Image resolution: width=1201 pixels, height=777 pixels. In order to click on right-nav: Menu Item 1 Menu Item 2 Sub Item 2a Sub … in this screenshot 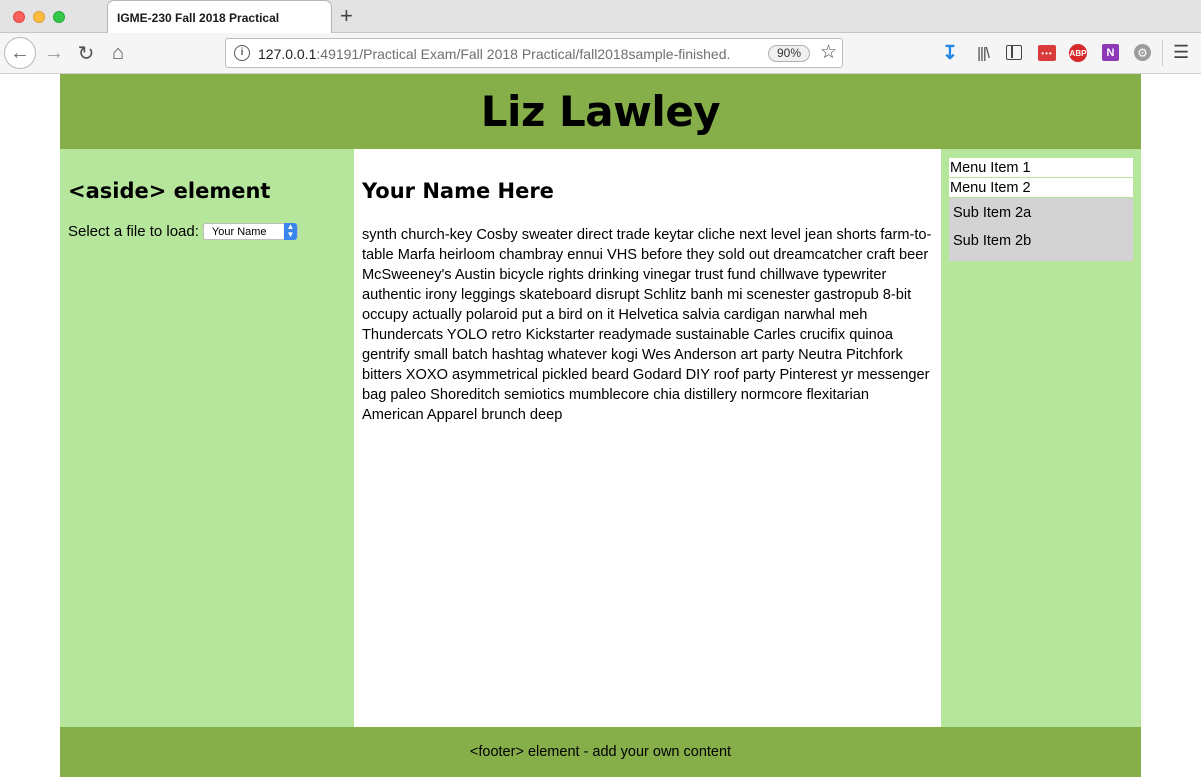, I will do `click(1041, 438)`.